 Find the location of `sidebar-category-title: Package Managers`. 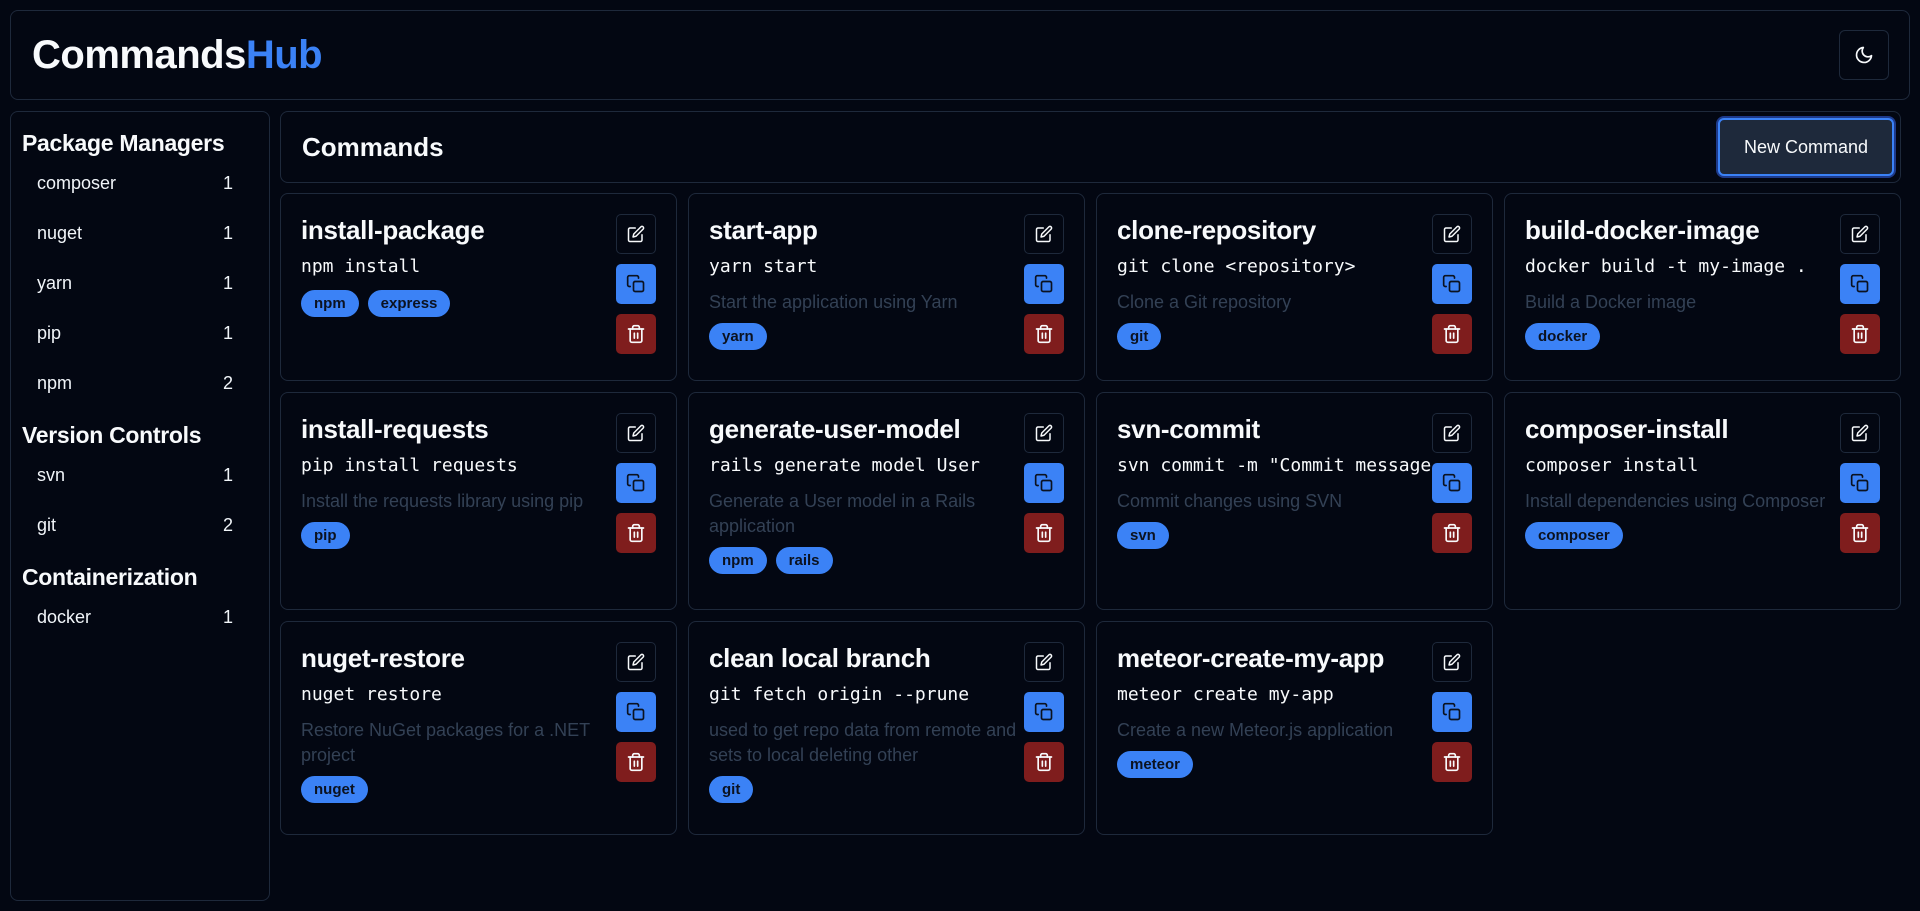

sidebar-category-title: Package Managers is located at coordinates (123, 143).